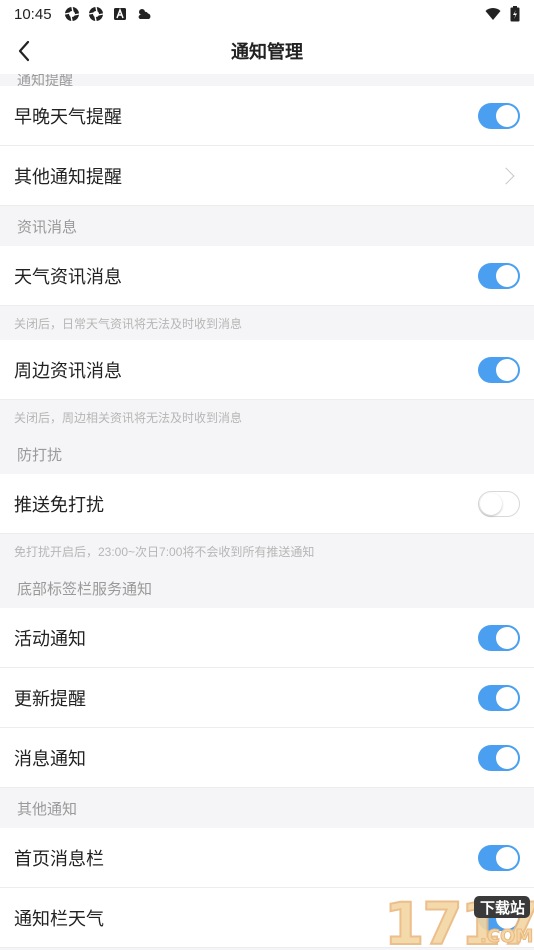 Image resolution: width=534 pixels, height=950 pixels. What do you see at coordinates (499, 917) in the screenshot?
I see `notif-bar-weather-toggle` at bounding box center [499, 917].